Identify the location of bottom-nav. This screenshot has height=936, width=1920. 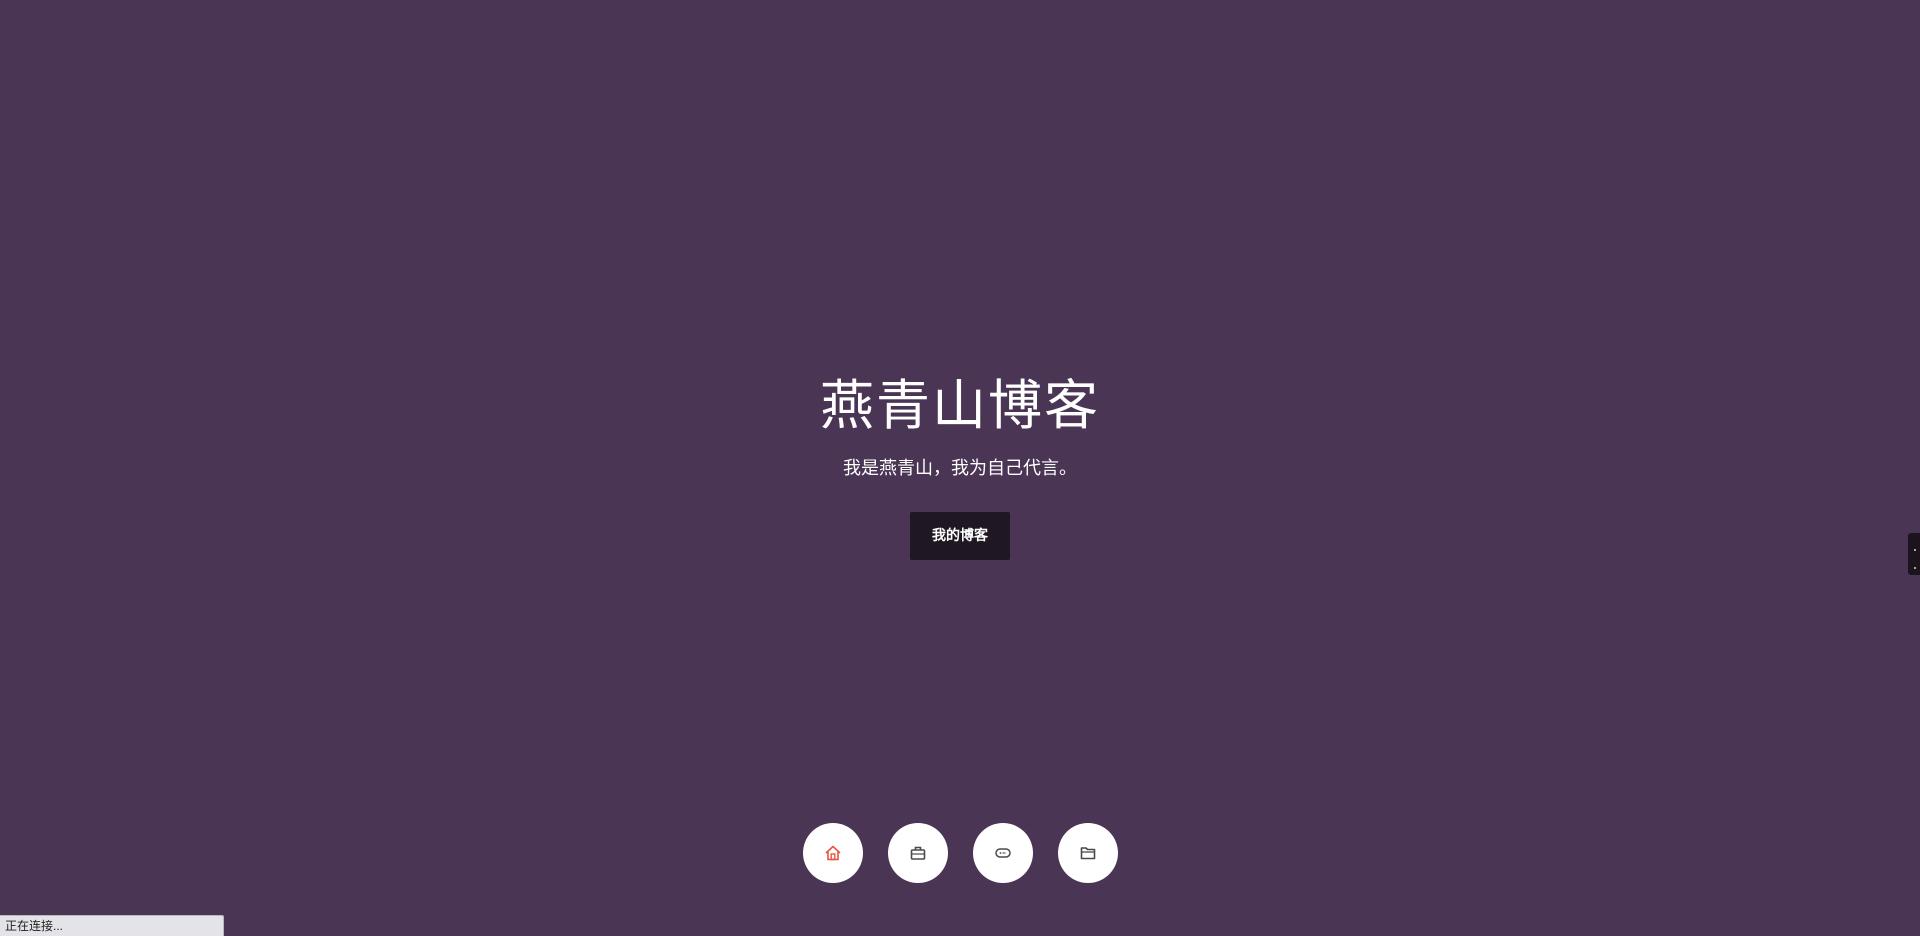
(960, 853).